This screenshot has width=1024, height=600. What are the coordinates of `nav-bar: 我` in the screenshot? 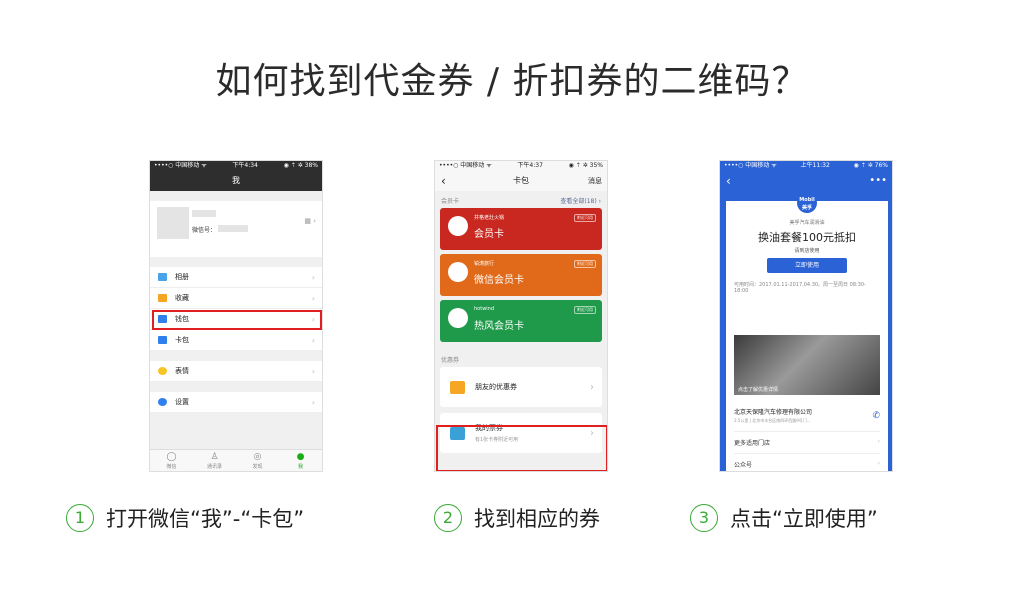 It's located at (236, 181).